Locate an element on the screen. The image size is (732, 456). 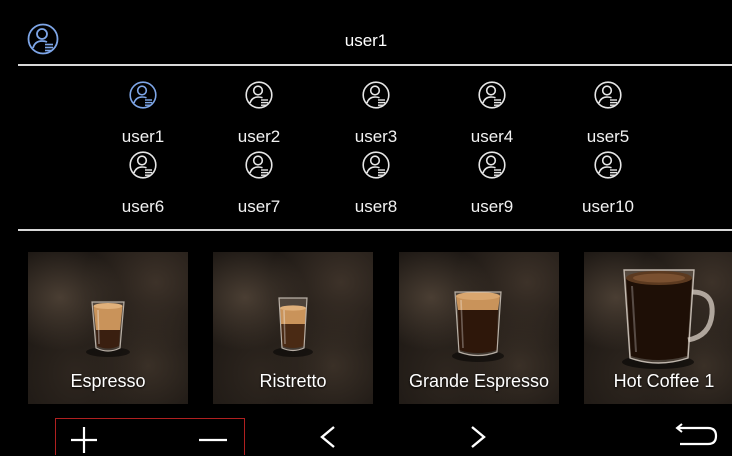
user-label: user9 is located at coordinates (492, 206).